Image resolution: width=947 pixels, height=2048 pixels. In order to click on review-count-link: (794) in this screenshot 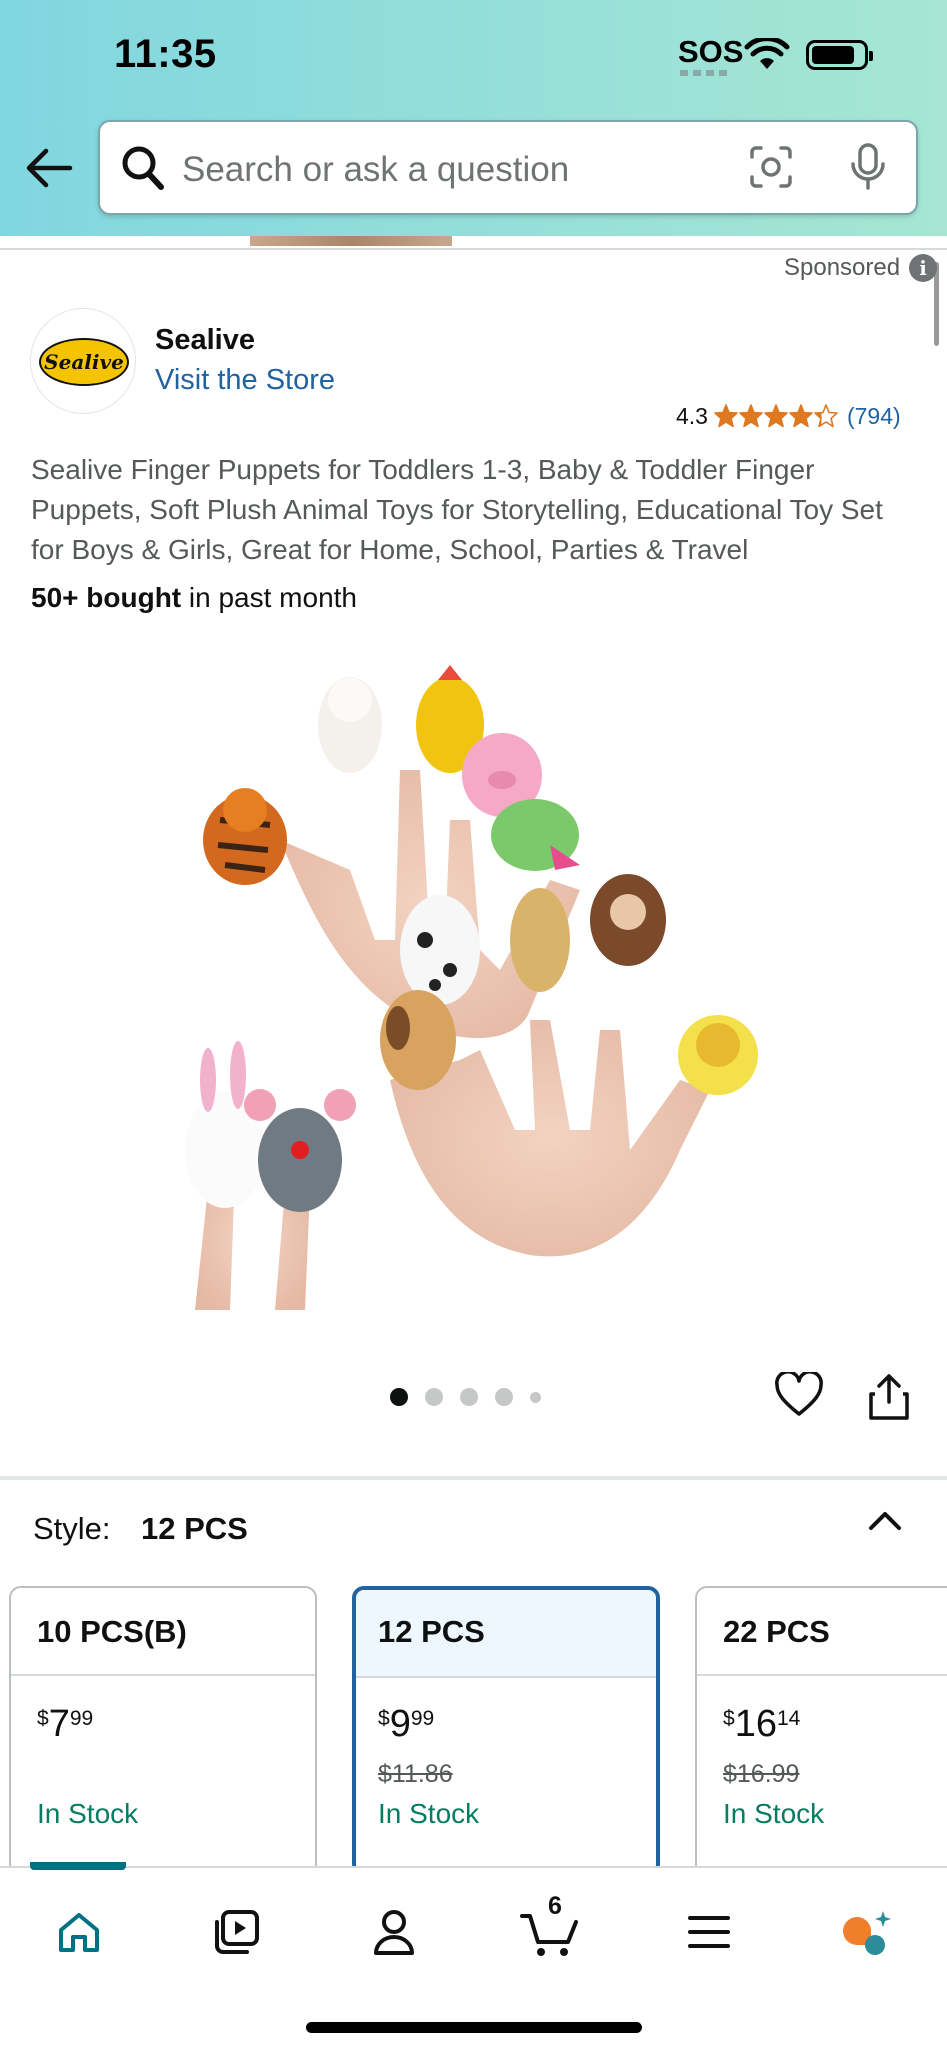, I will do `click(874, 416)`.